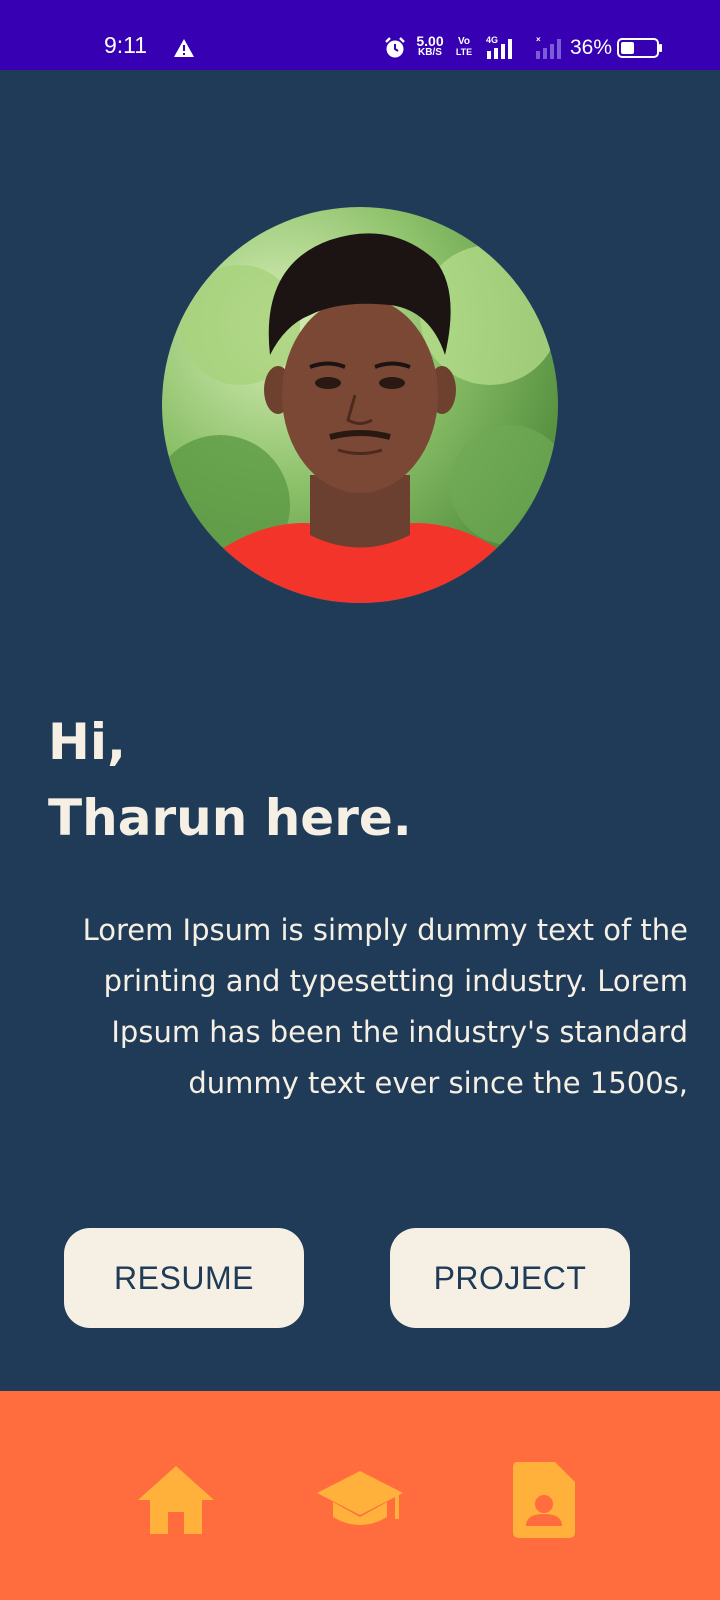  Describe the element at coordinates (360, 405) in the screenshot. I see `profile-photo` at that location.